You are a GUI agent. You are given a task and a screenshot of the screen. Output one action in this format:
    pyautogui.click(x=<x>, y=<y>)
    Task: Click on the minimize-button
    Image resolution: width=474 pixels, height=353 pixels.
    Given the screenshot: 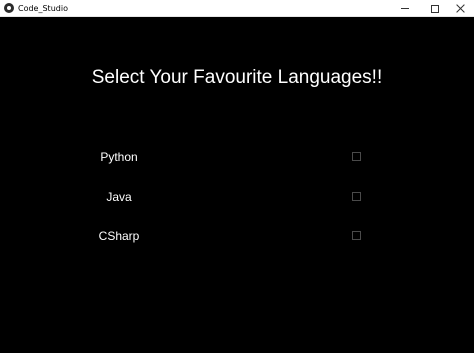 What is the action you would take?
    pyautogui.click(x=405, y=8)
    